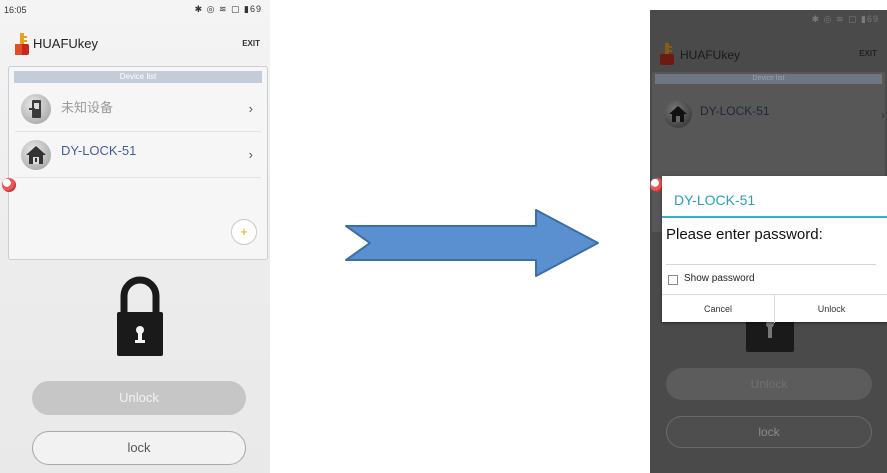  I want to click on padlock-icon, so click(140, 316).